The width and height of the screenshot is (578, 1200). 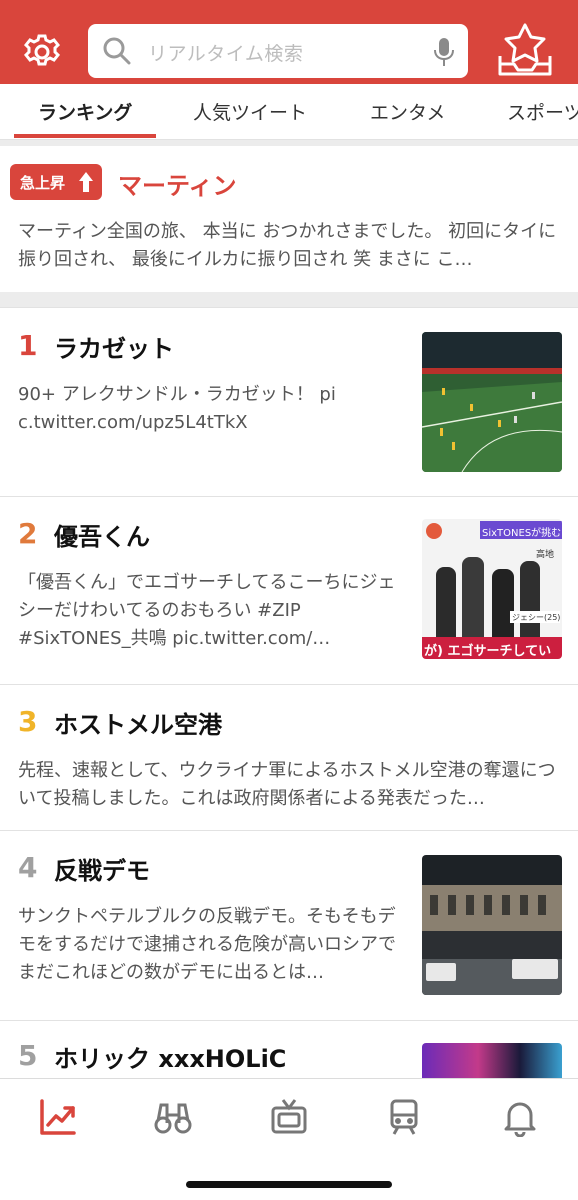 I want to click on rising-title: マーティン, so click(x=177, y=186).